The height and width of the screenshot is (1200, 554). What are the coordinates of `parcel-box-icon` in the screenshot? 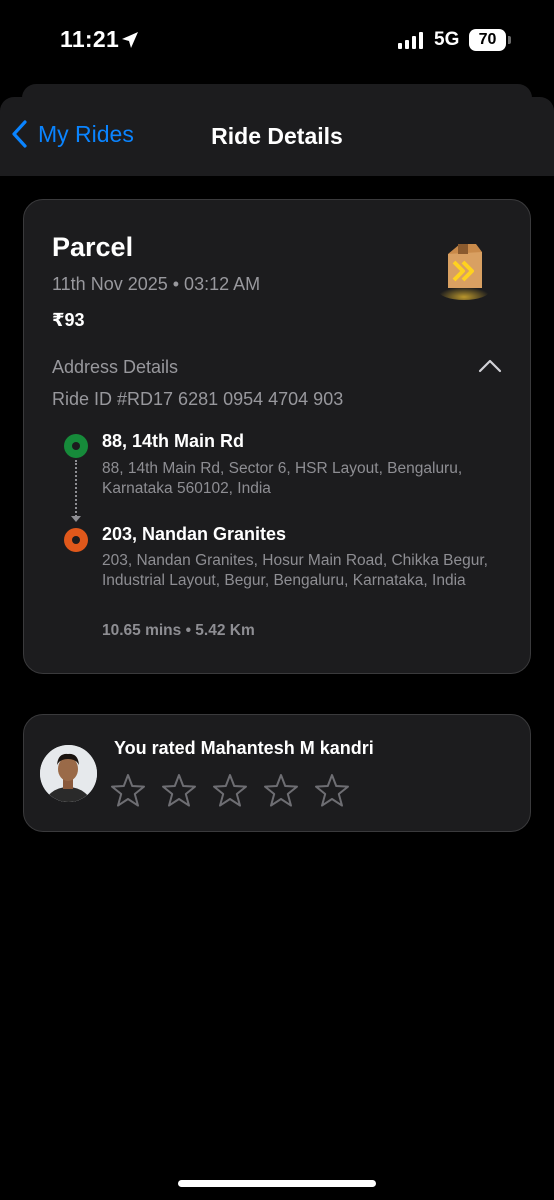 It's located at (464, 272).